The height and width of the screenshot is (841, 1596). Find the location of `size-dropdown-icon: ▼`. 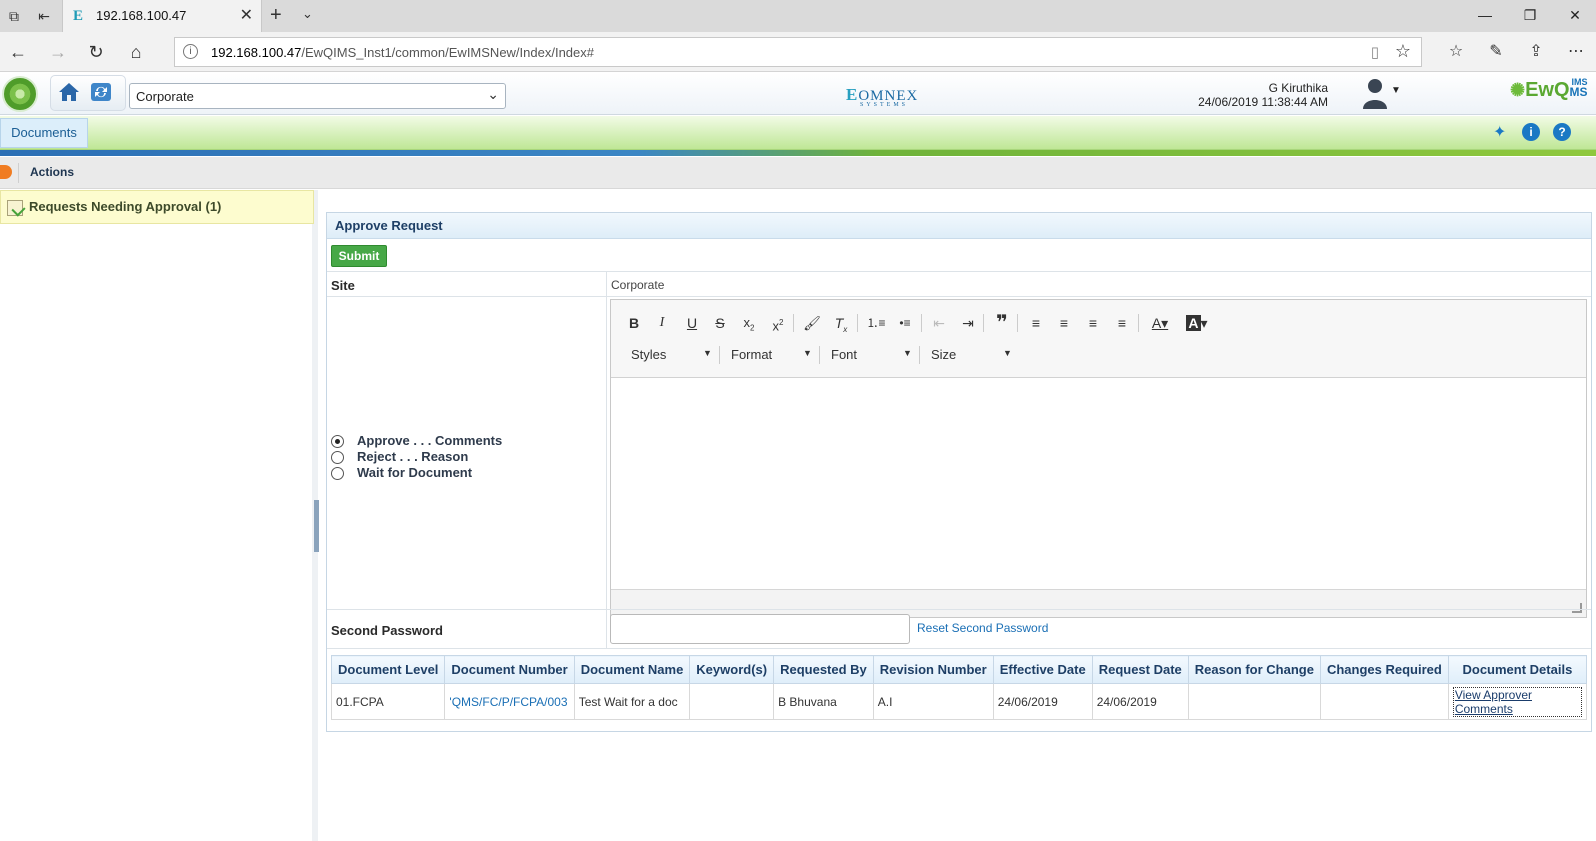

size-dropdown-icon: ▼ is located at coordinates (1007, 353).